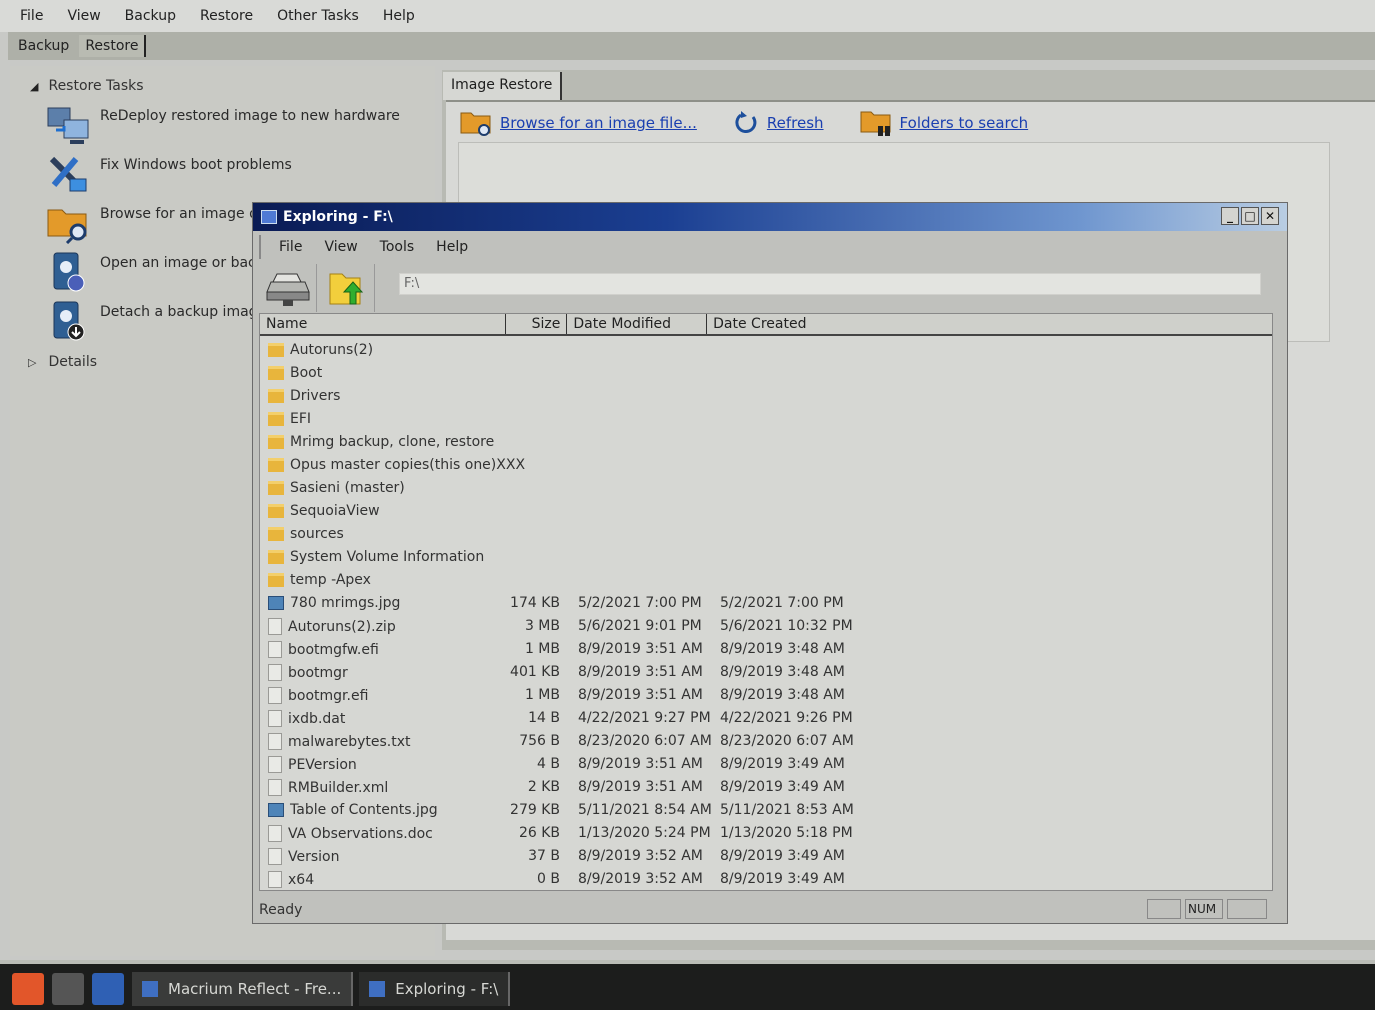 Image resolution: width=1375 pixels, height=1010 pixels. I want to click on window-controls: _ □ ✕, so click(1249, 216).